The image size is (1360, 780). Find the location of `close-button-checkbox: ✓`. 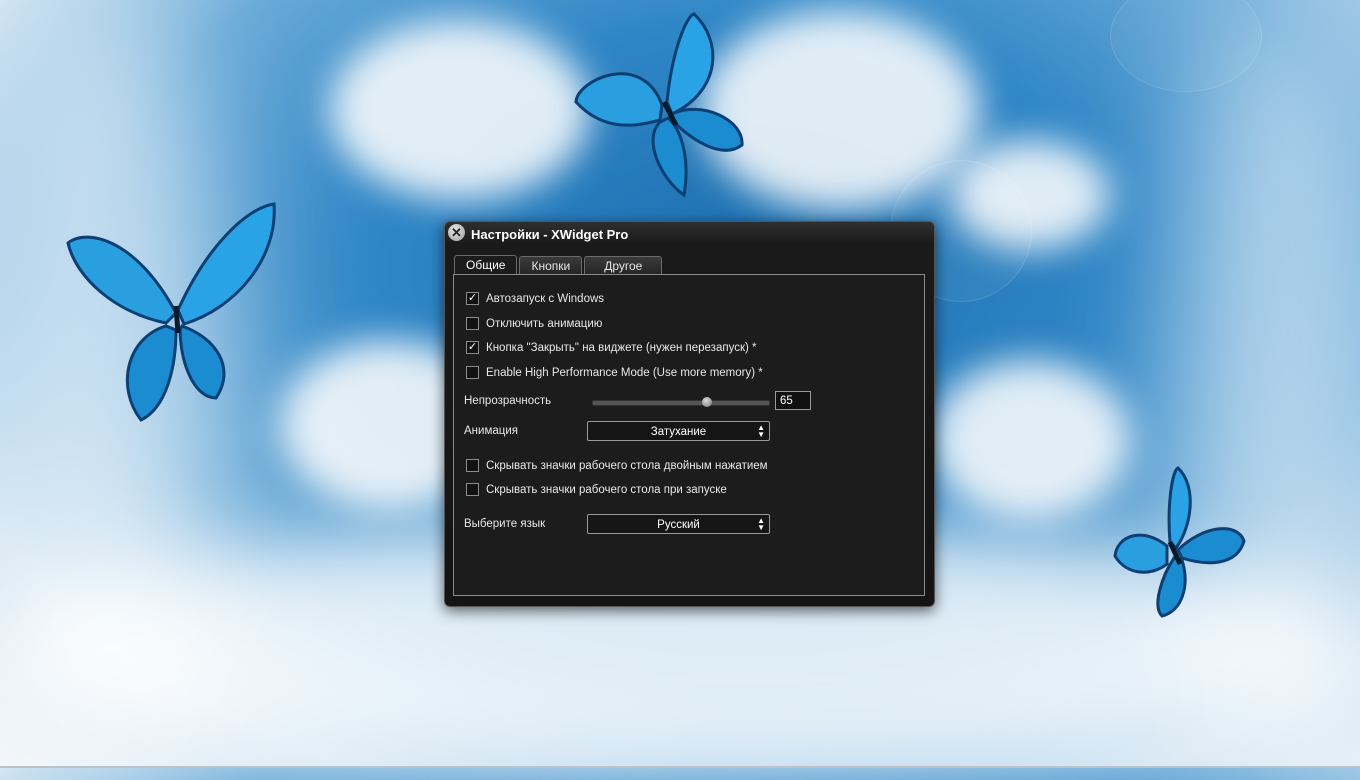

close-button-checkbox: ✓ is located at coordinates (472, 347).